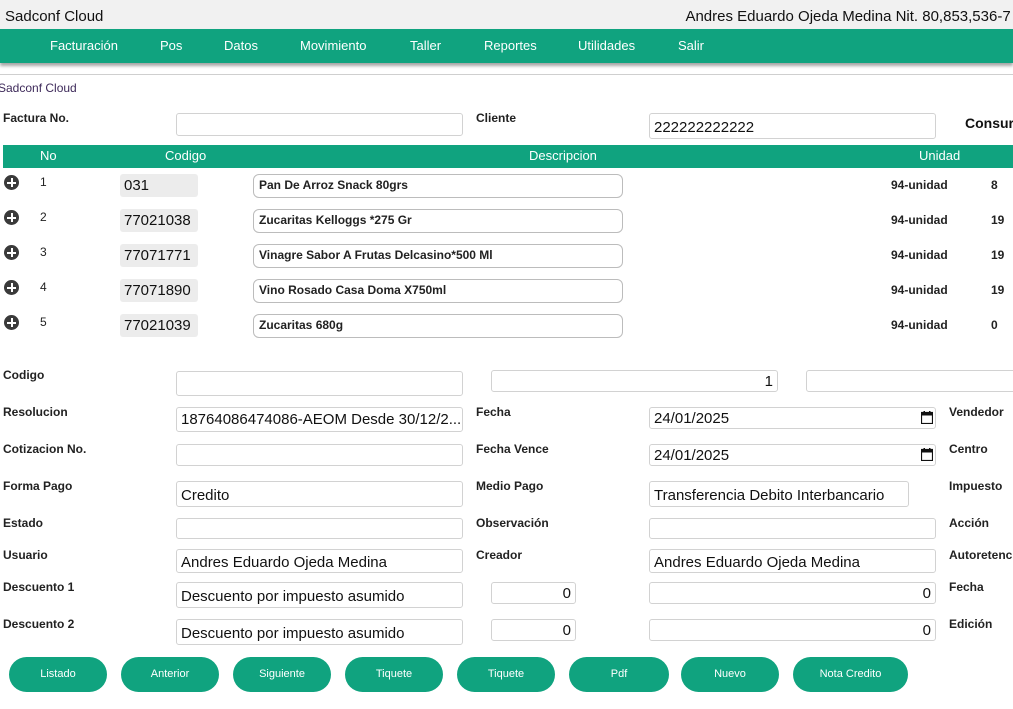 The height and width of the screenshot is (709, 1013). I want to click on descuento1-percent-input: 0, so click(533, 593).